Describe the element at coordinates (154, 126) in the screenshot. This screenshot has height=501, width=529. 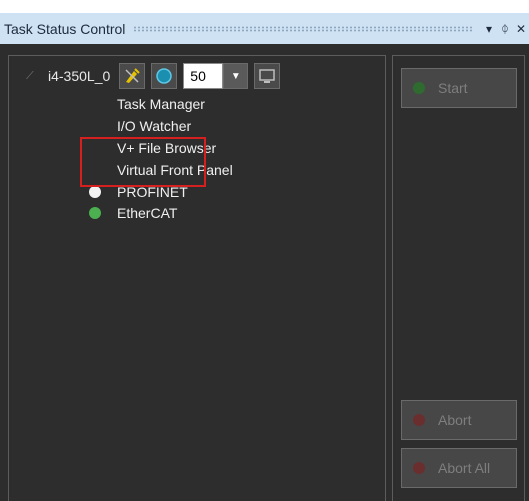
I see `tree-item-io-watcher: I/O Watcher` at that location.